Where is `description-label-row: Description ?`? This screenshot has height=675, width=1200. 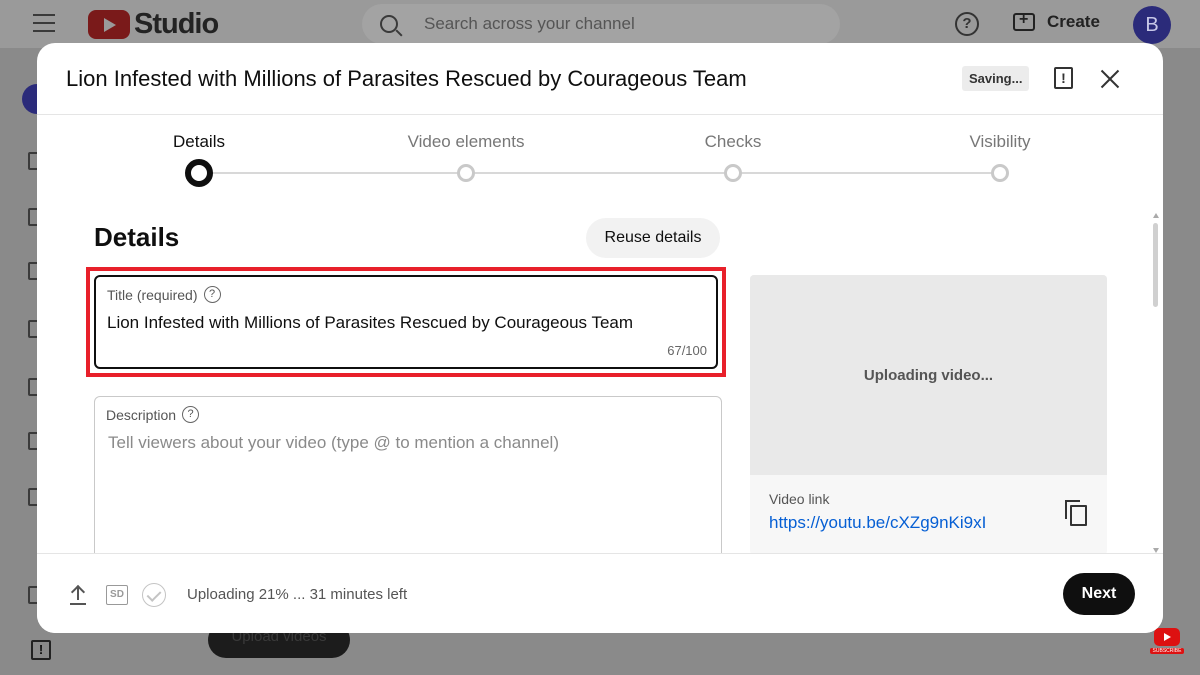
description-label-row: Description ? is located at coordinates (153, 414).